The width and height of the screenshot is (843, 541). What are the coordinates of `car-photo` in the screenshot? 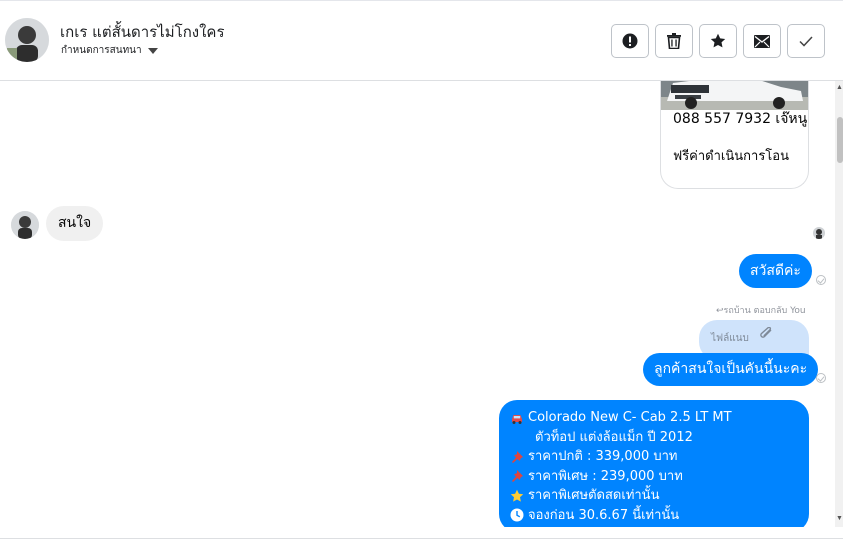 It's located at (734, 95).